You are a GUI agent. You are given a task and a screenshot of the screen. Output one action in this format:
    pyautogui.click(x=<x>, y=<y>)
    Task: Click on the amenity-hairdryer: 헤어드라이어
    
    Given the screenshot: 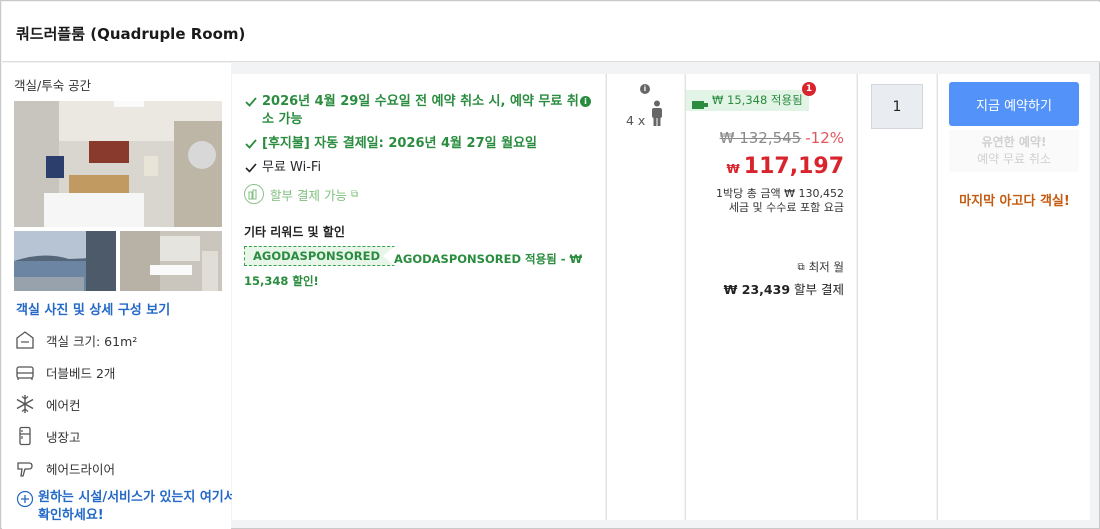 What is the action you would take?
    pyautogui.click(x=64, y=468)
    